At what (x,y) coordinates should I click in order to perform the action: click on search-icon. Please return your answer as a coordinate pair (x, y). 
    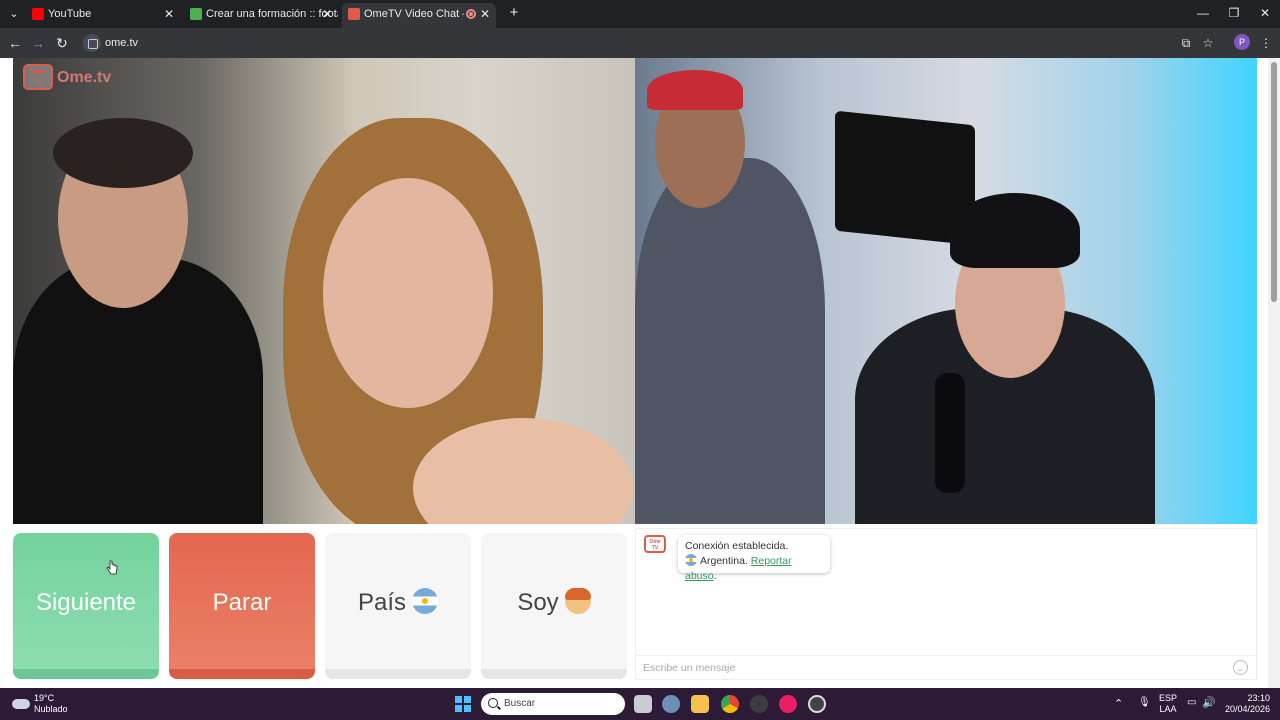
    Looking at the image, I should click on (493, 703).